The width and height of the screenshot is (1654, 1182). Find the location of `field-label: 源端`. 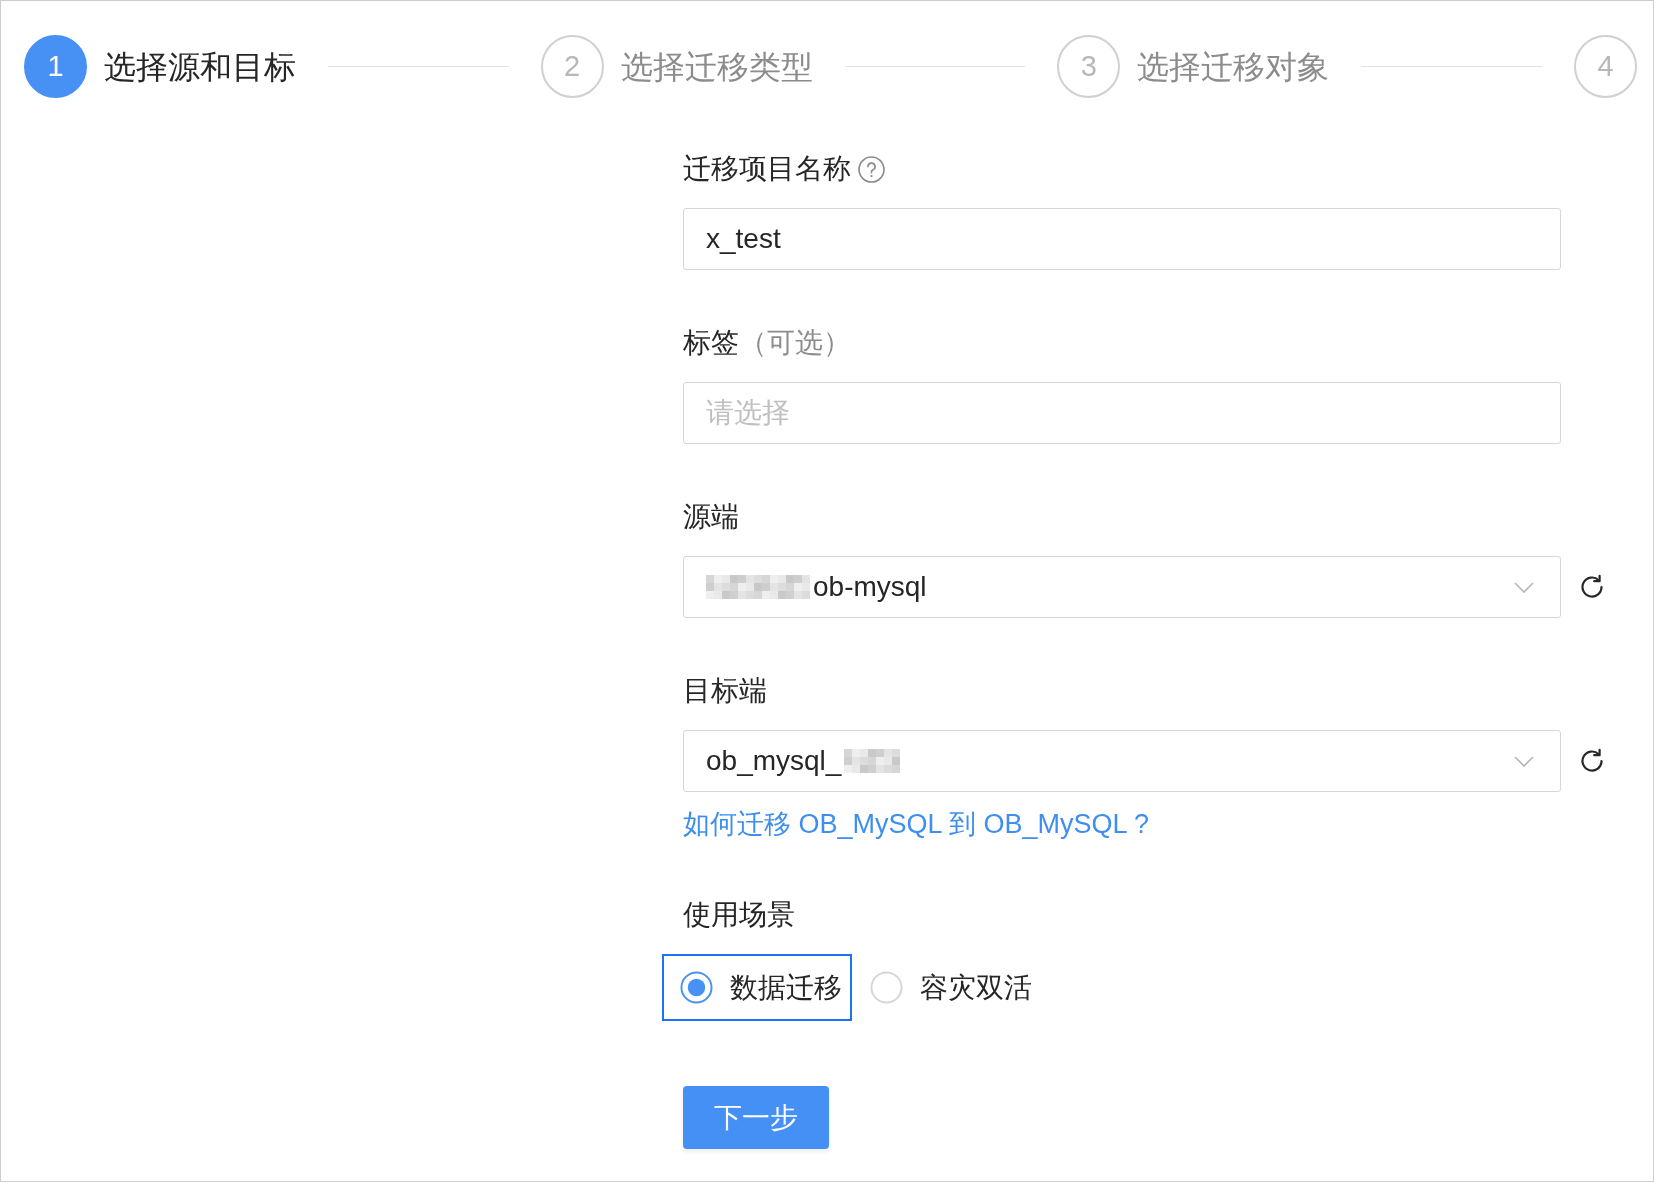

field-label: 源端 is located at coordinates (711, 517).